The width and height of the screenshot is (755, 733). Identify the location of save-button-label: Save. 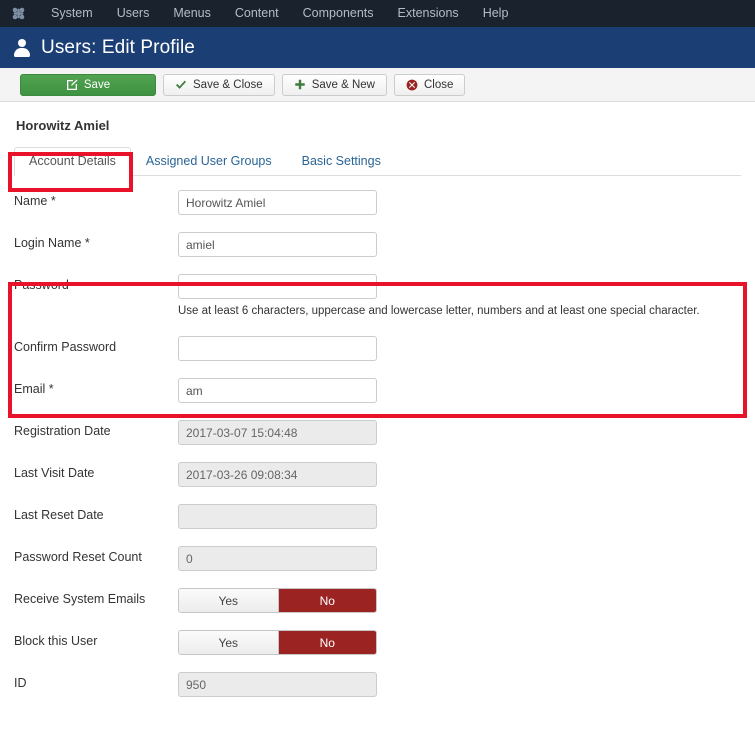
(97, 84).